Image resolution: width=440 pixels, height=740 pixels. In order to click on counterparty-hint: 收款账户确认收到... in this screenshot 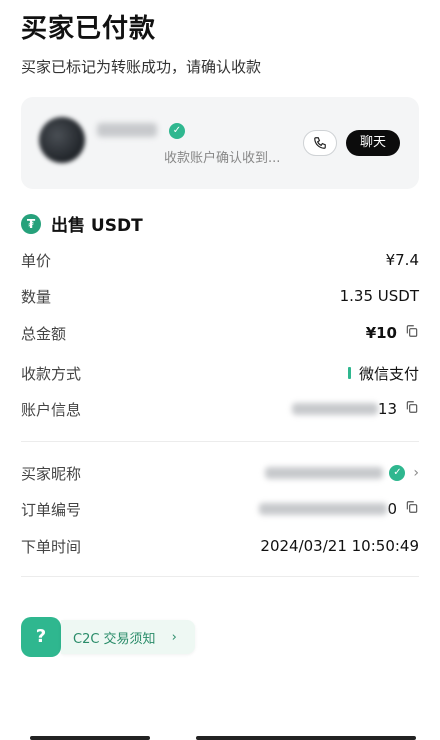, I will do `click(222, 158)`.